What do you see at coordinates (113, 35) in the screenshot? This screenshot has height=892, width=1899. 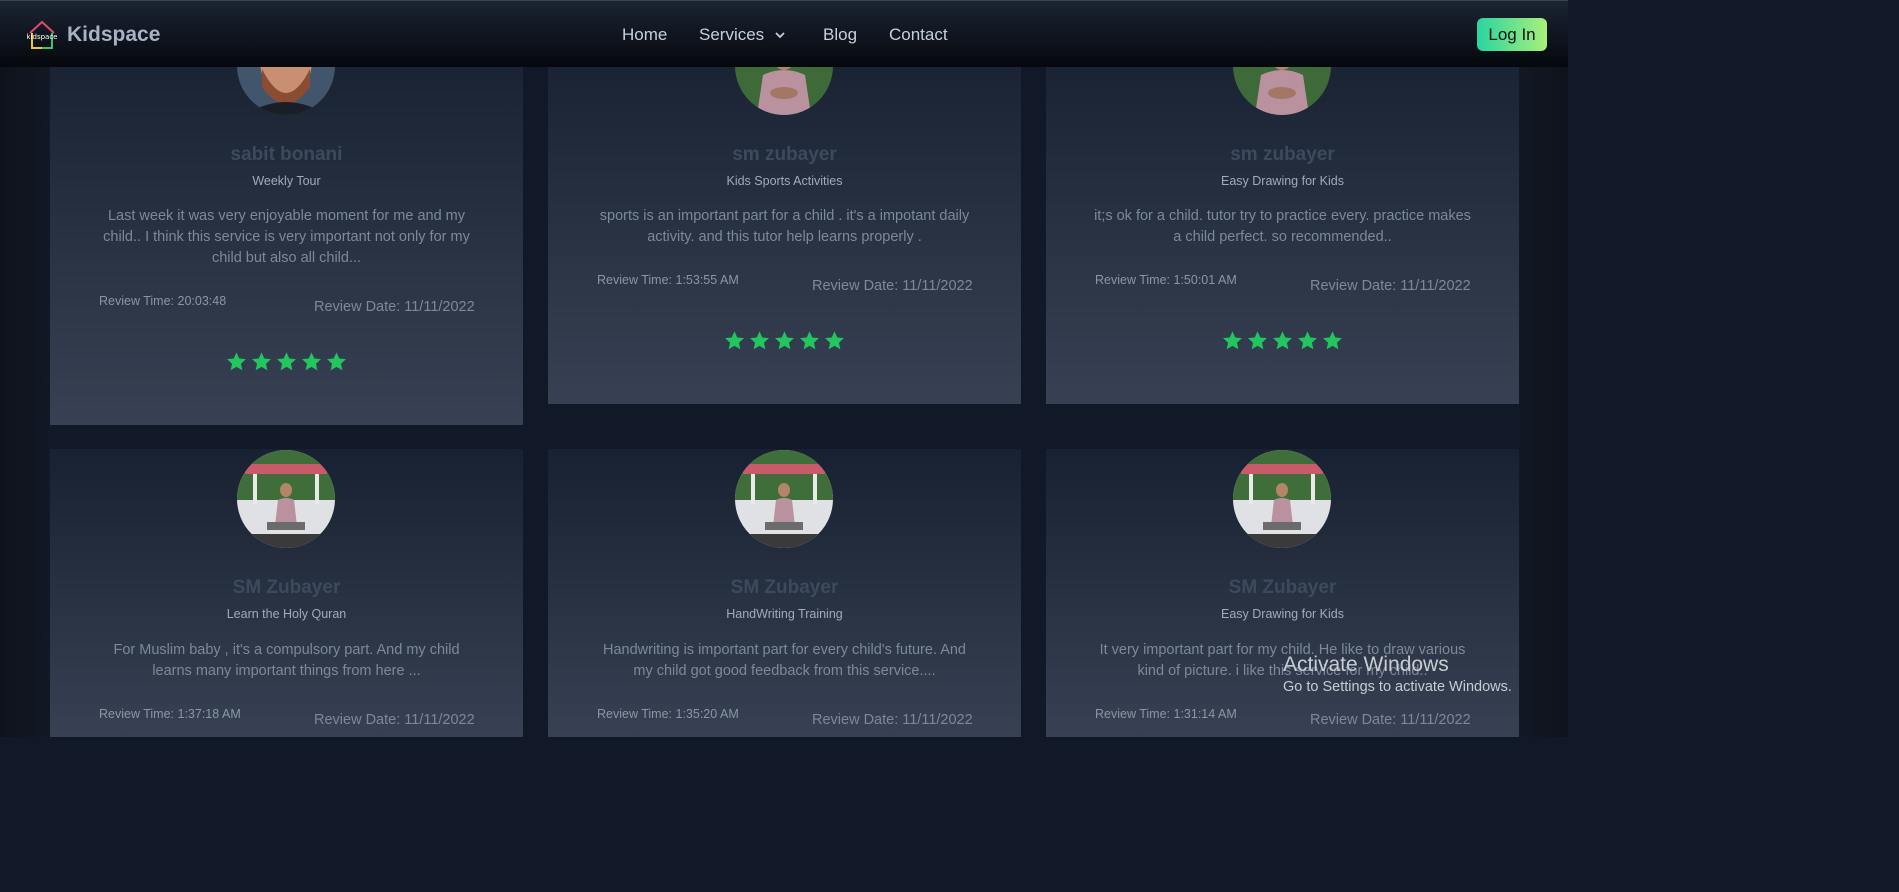 I see `brand-name: Kidspace` at bounding box center [113, 35].